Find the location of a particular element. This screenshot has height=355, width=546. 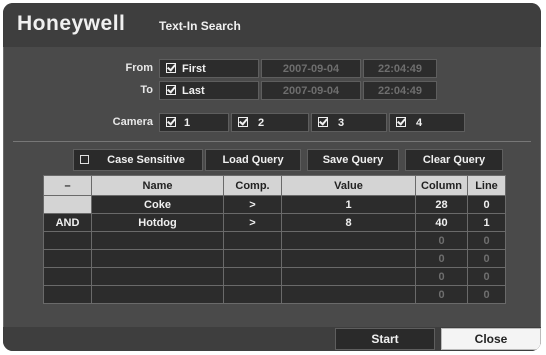

from-label: From is located at coordinates (139, 68).